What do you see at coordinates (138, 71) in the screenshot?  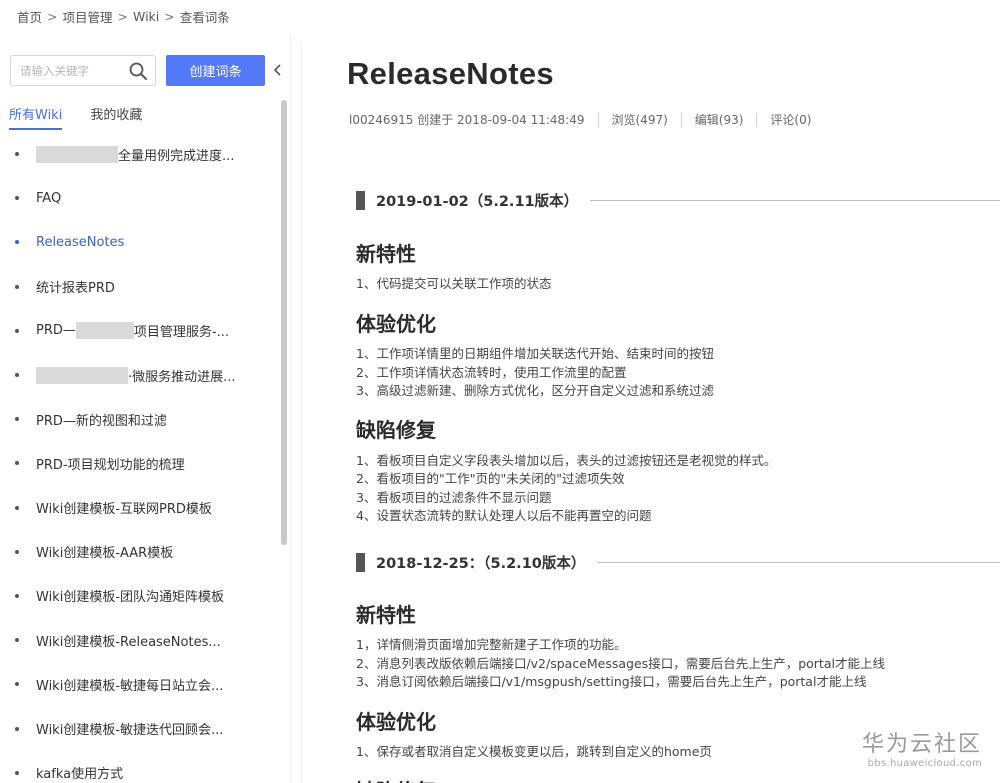 I see `search-icon` at bounding box center [138, 71].